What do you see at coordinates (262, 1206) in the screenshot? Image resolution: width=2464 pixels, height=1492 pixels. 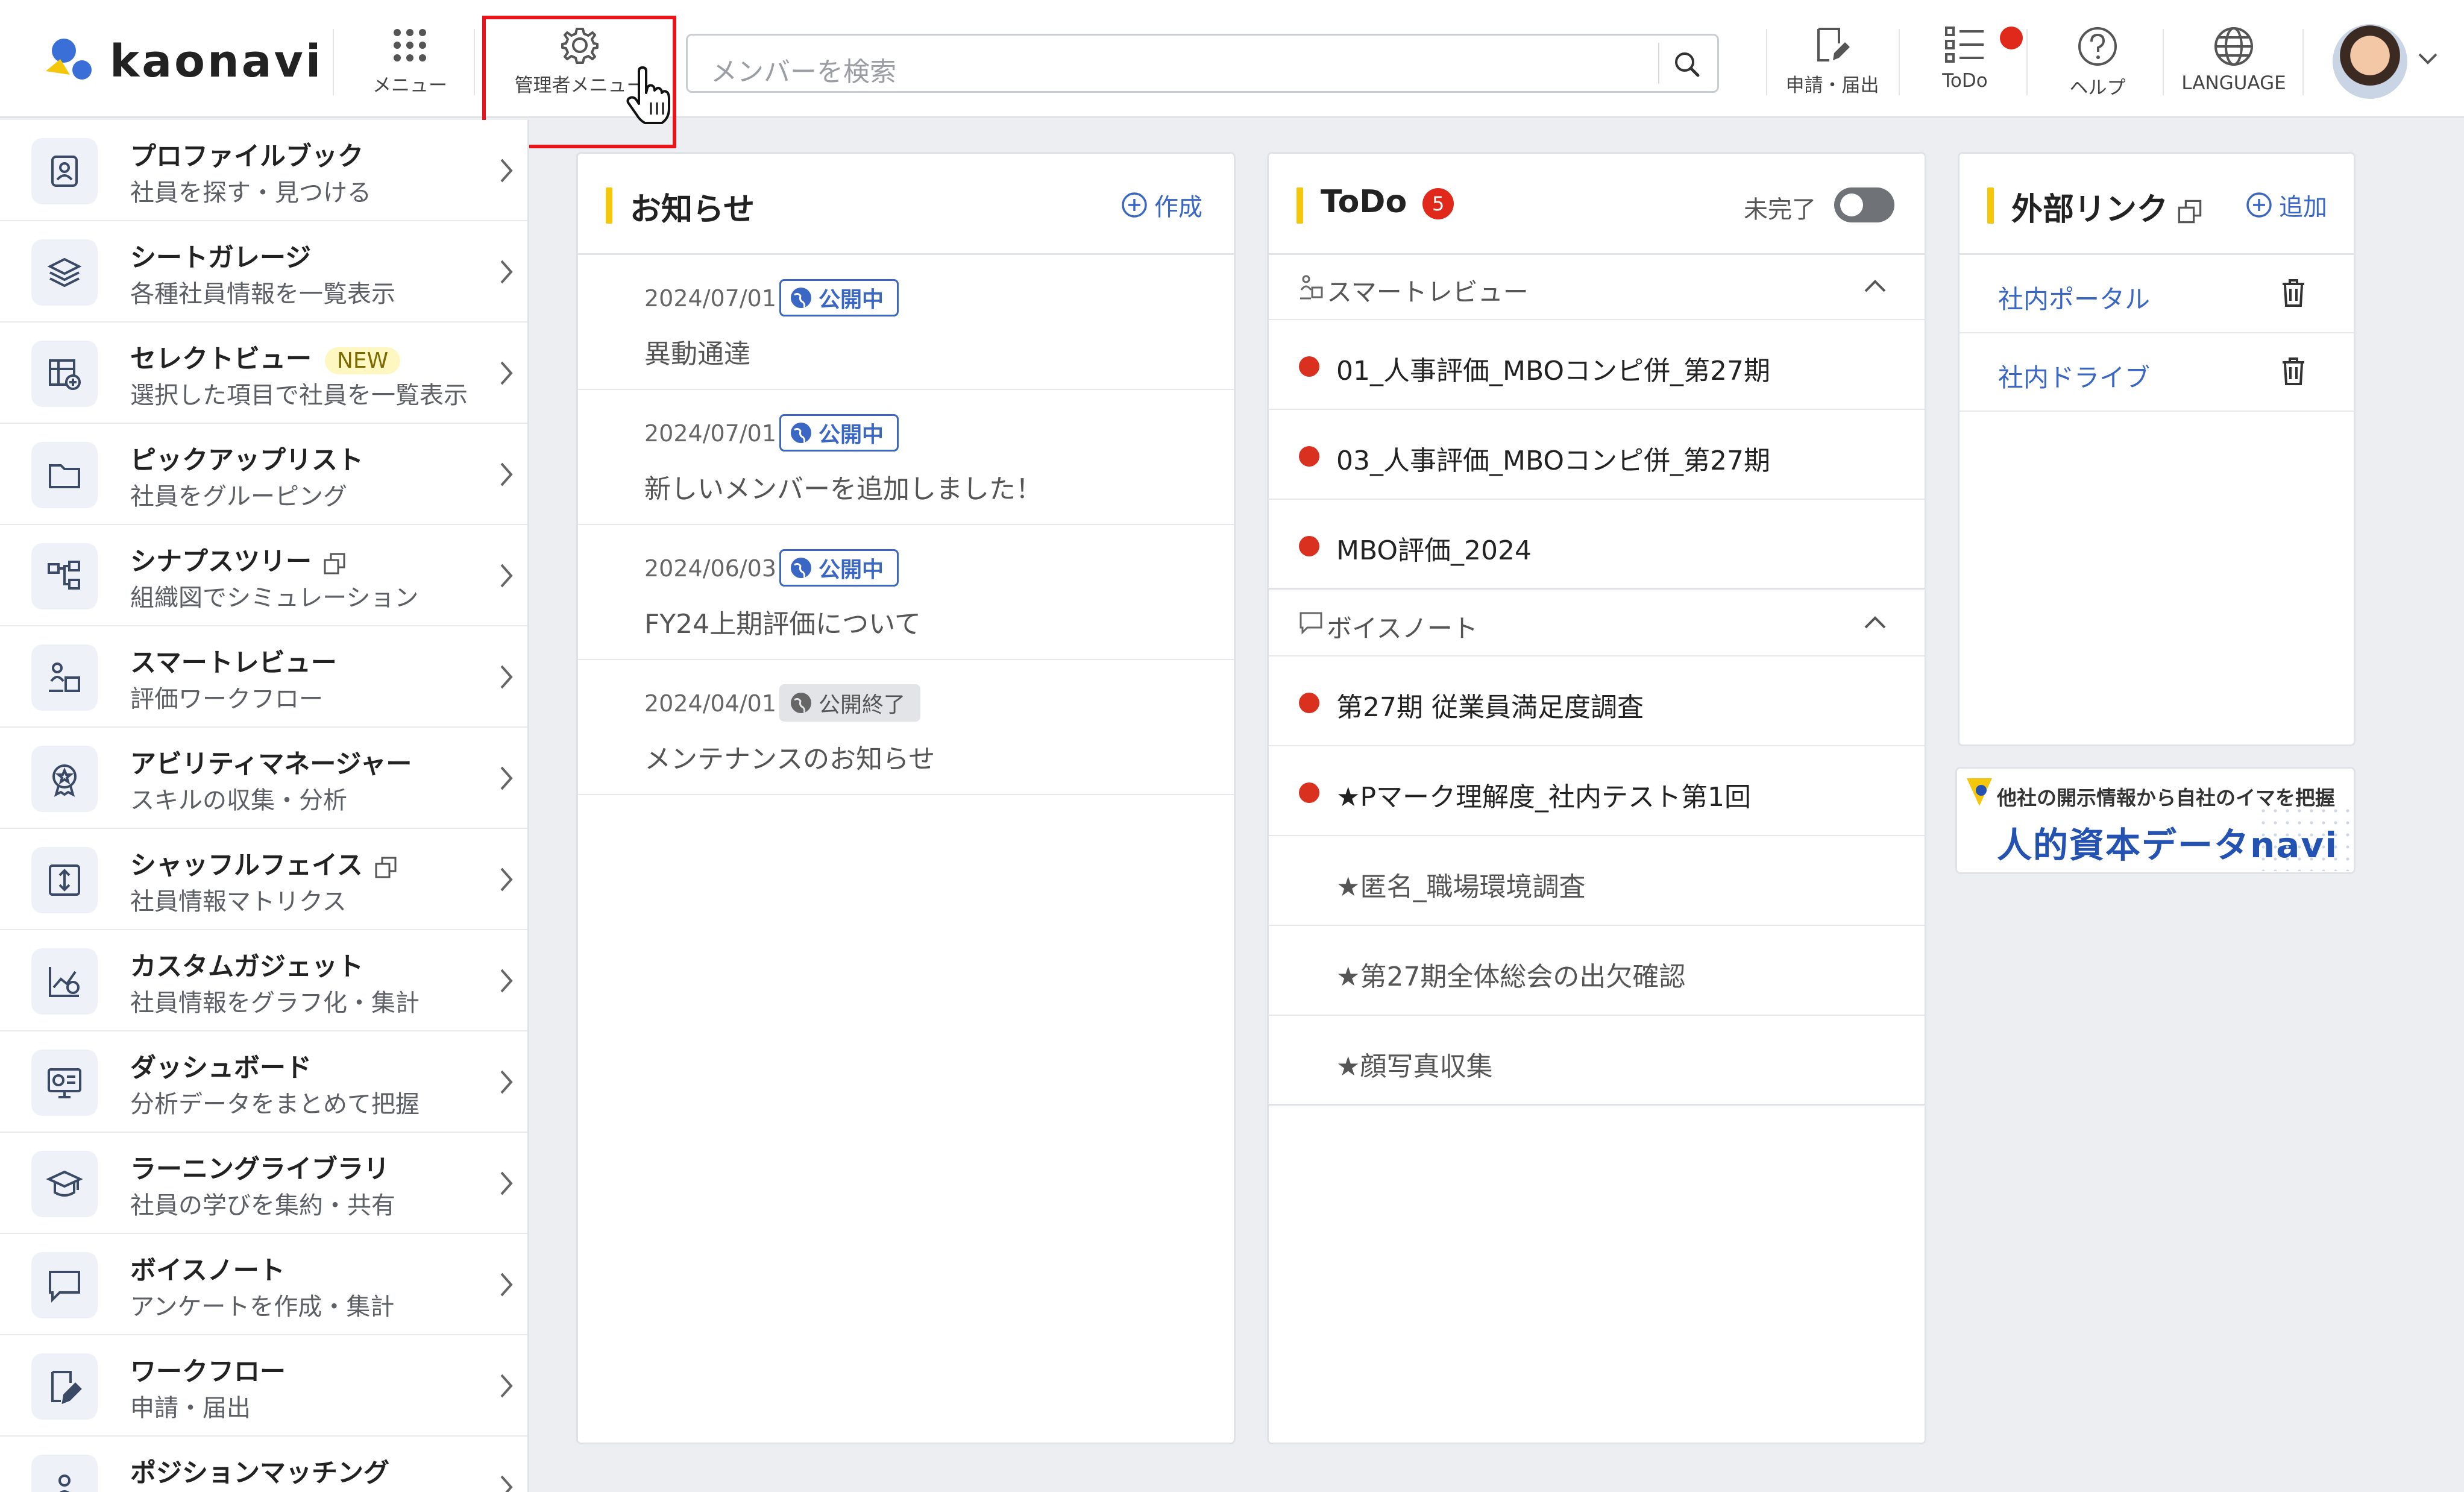 I see `sidebar-item-subtitle: 社員の学びを集約・共有` at bounding box center [262, 1206].